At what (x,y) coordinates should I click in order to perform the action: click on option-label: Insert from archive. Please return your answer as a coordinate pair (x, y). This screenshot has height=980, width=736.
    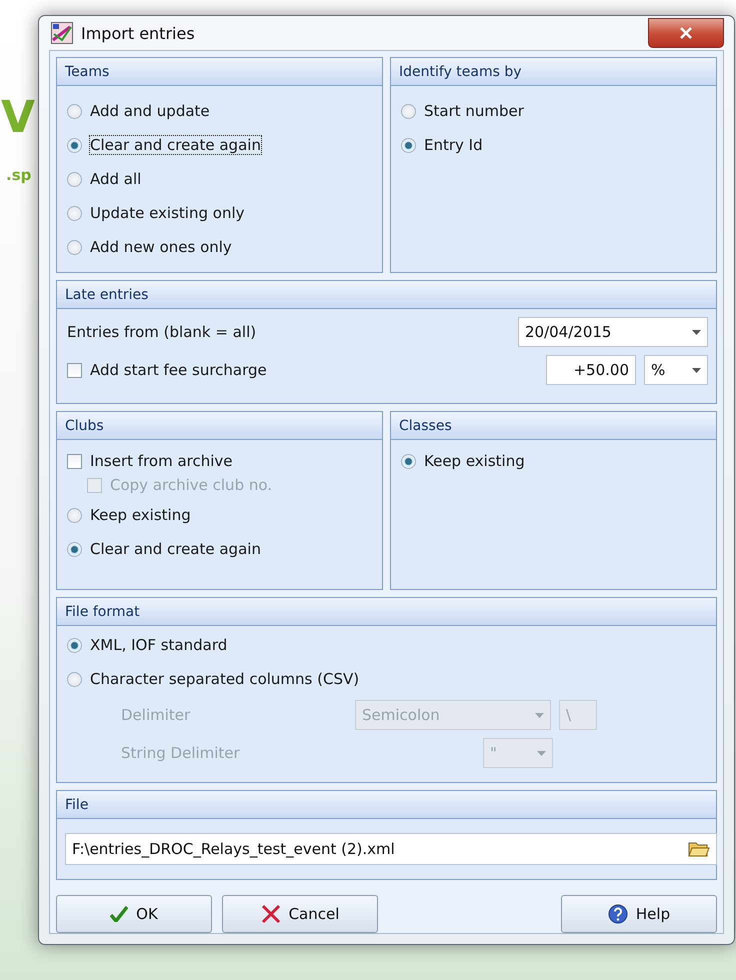
    Looking at the image, I should click on (161, 461).